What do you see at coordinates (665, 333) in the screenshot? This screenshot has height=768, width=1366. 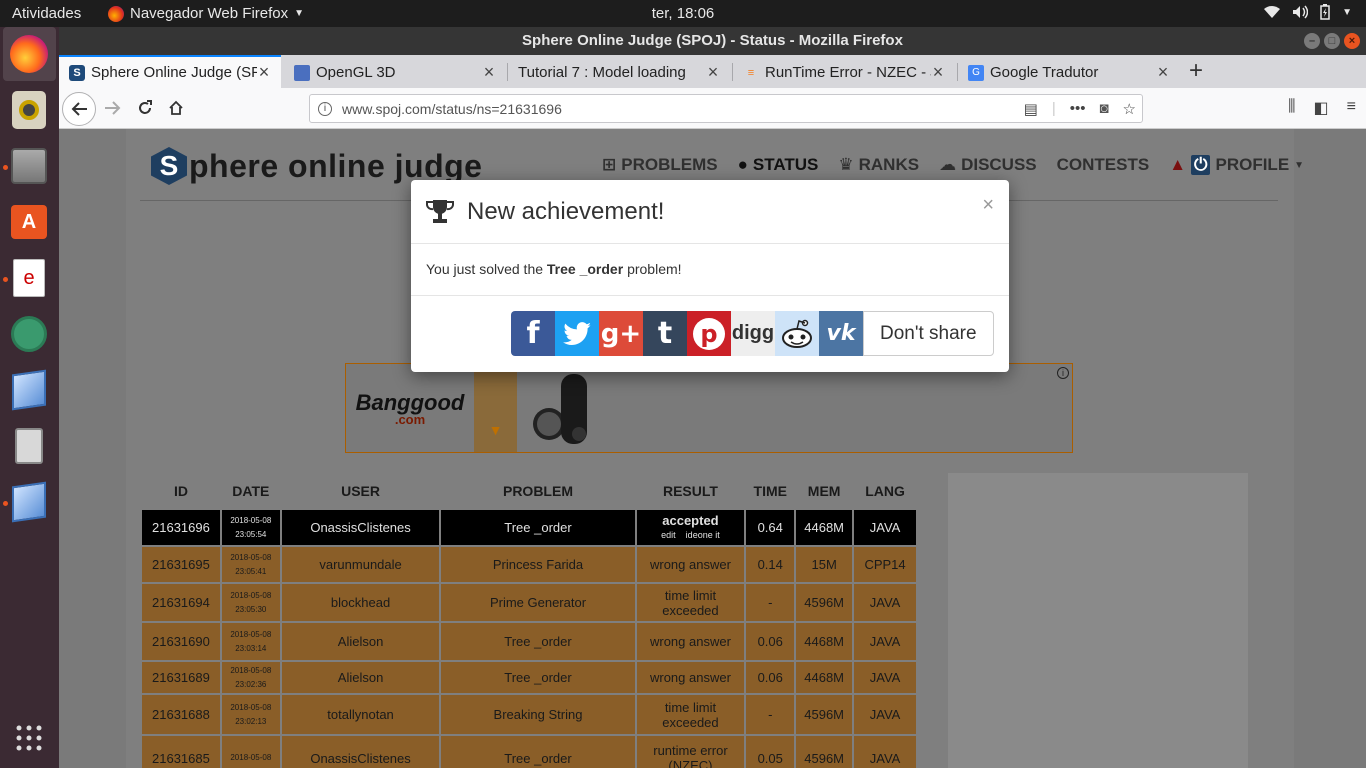 I see `tumblr-share-button: t` at bounding box center [665, 333].